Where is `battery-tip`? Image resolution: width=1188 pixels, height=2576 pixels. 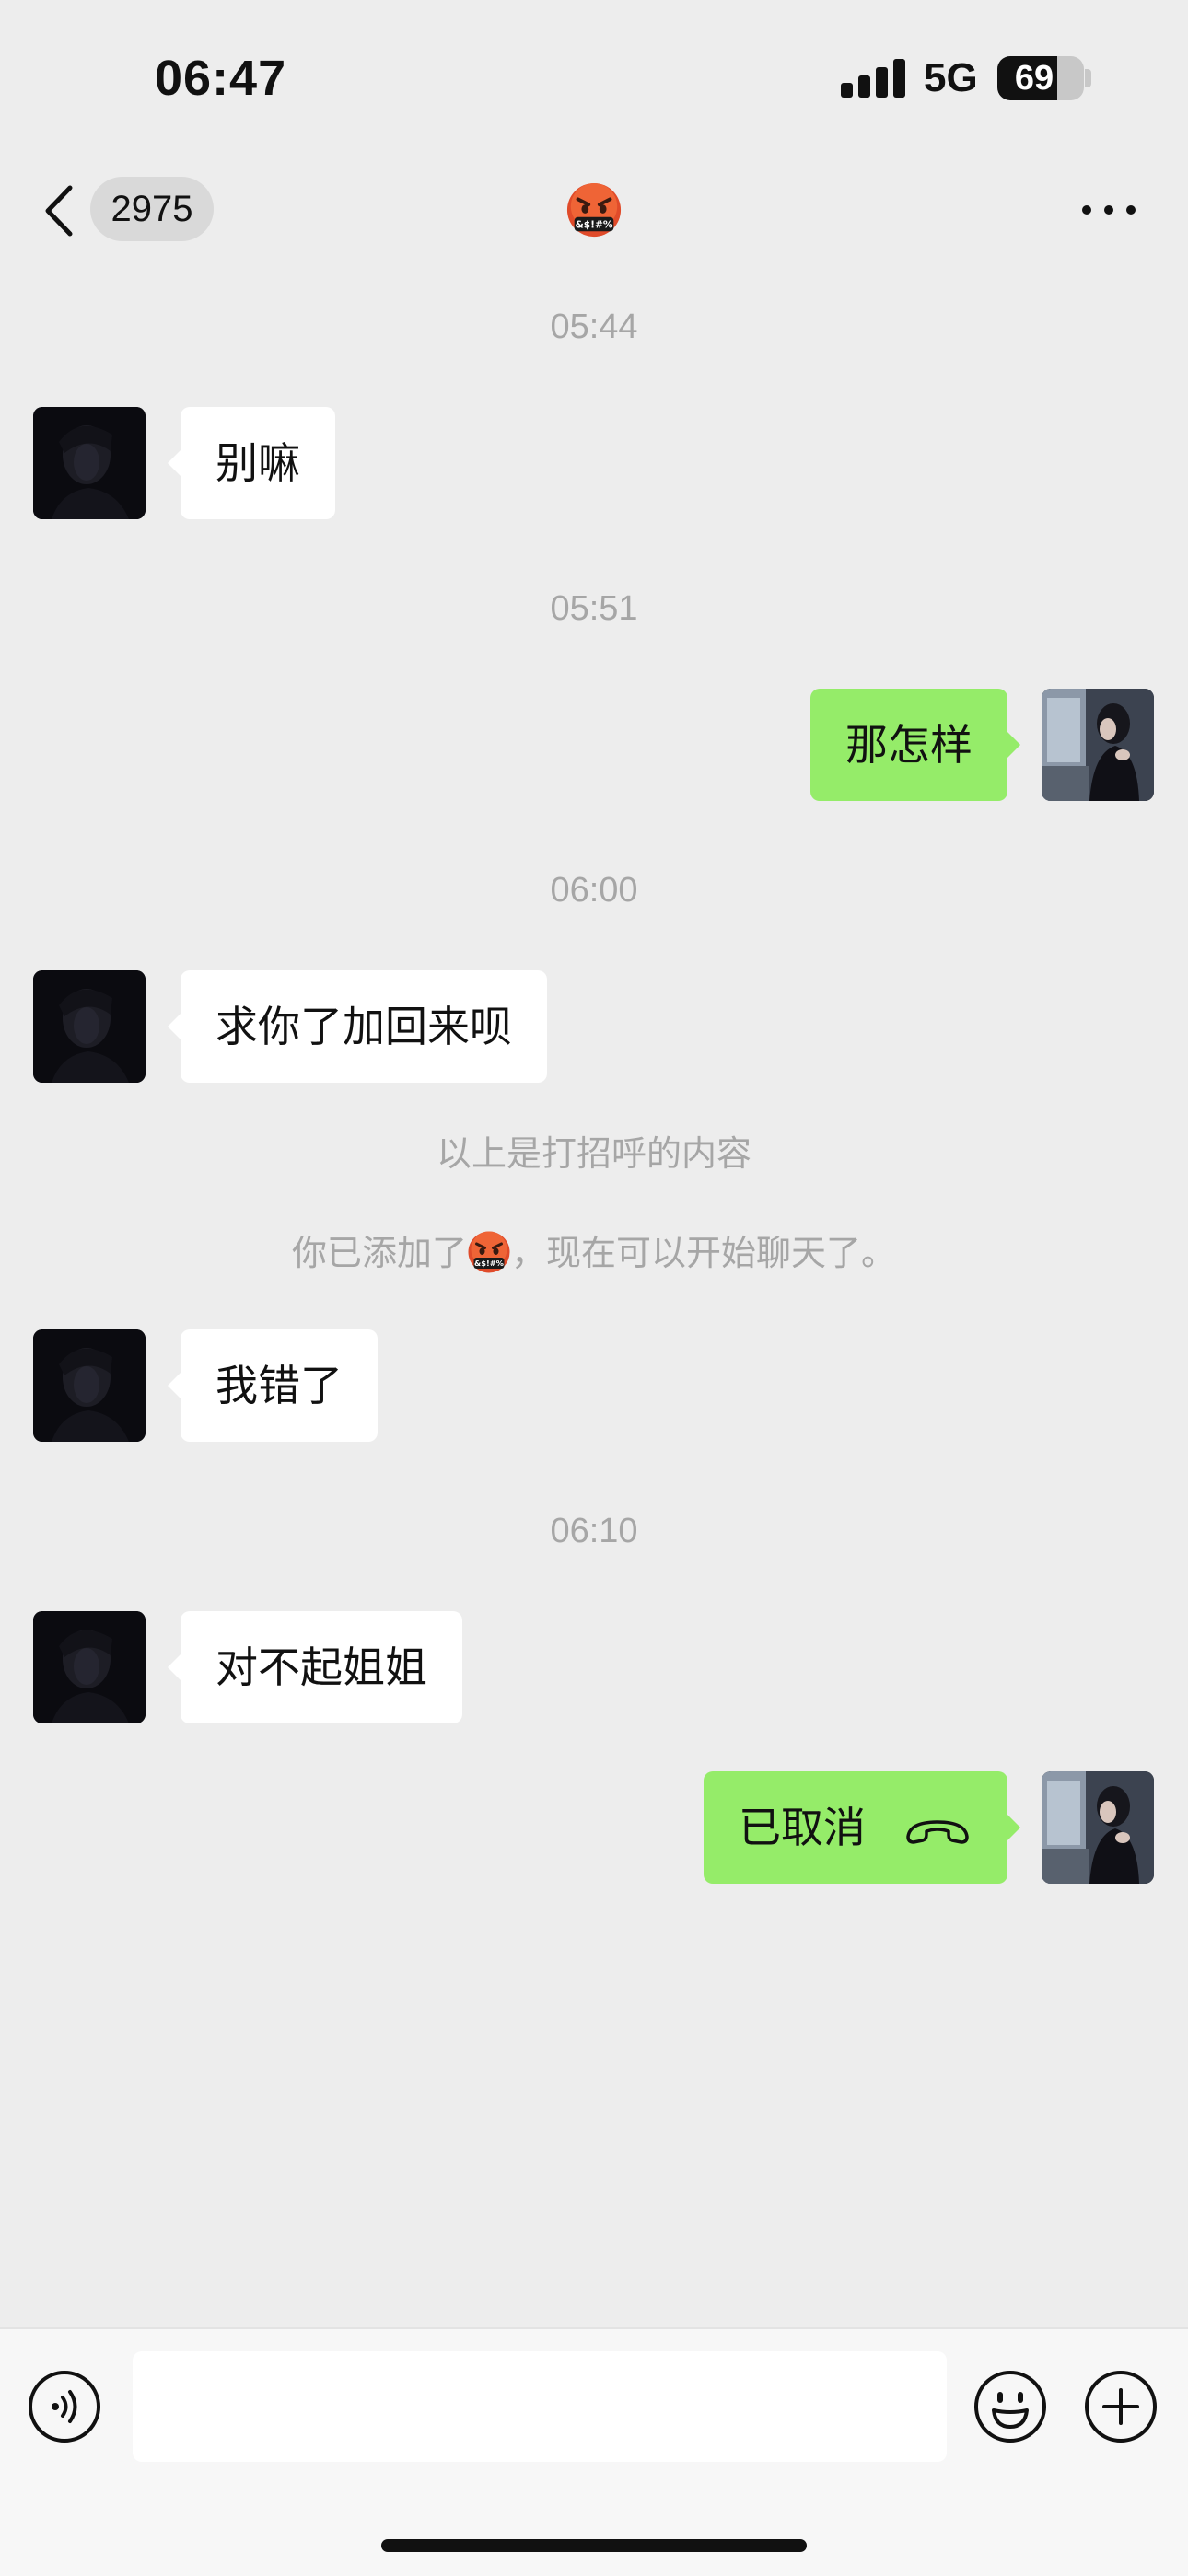 battery-tip is located at coordinates (1088, 78).